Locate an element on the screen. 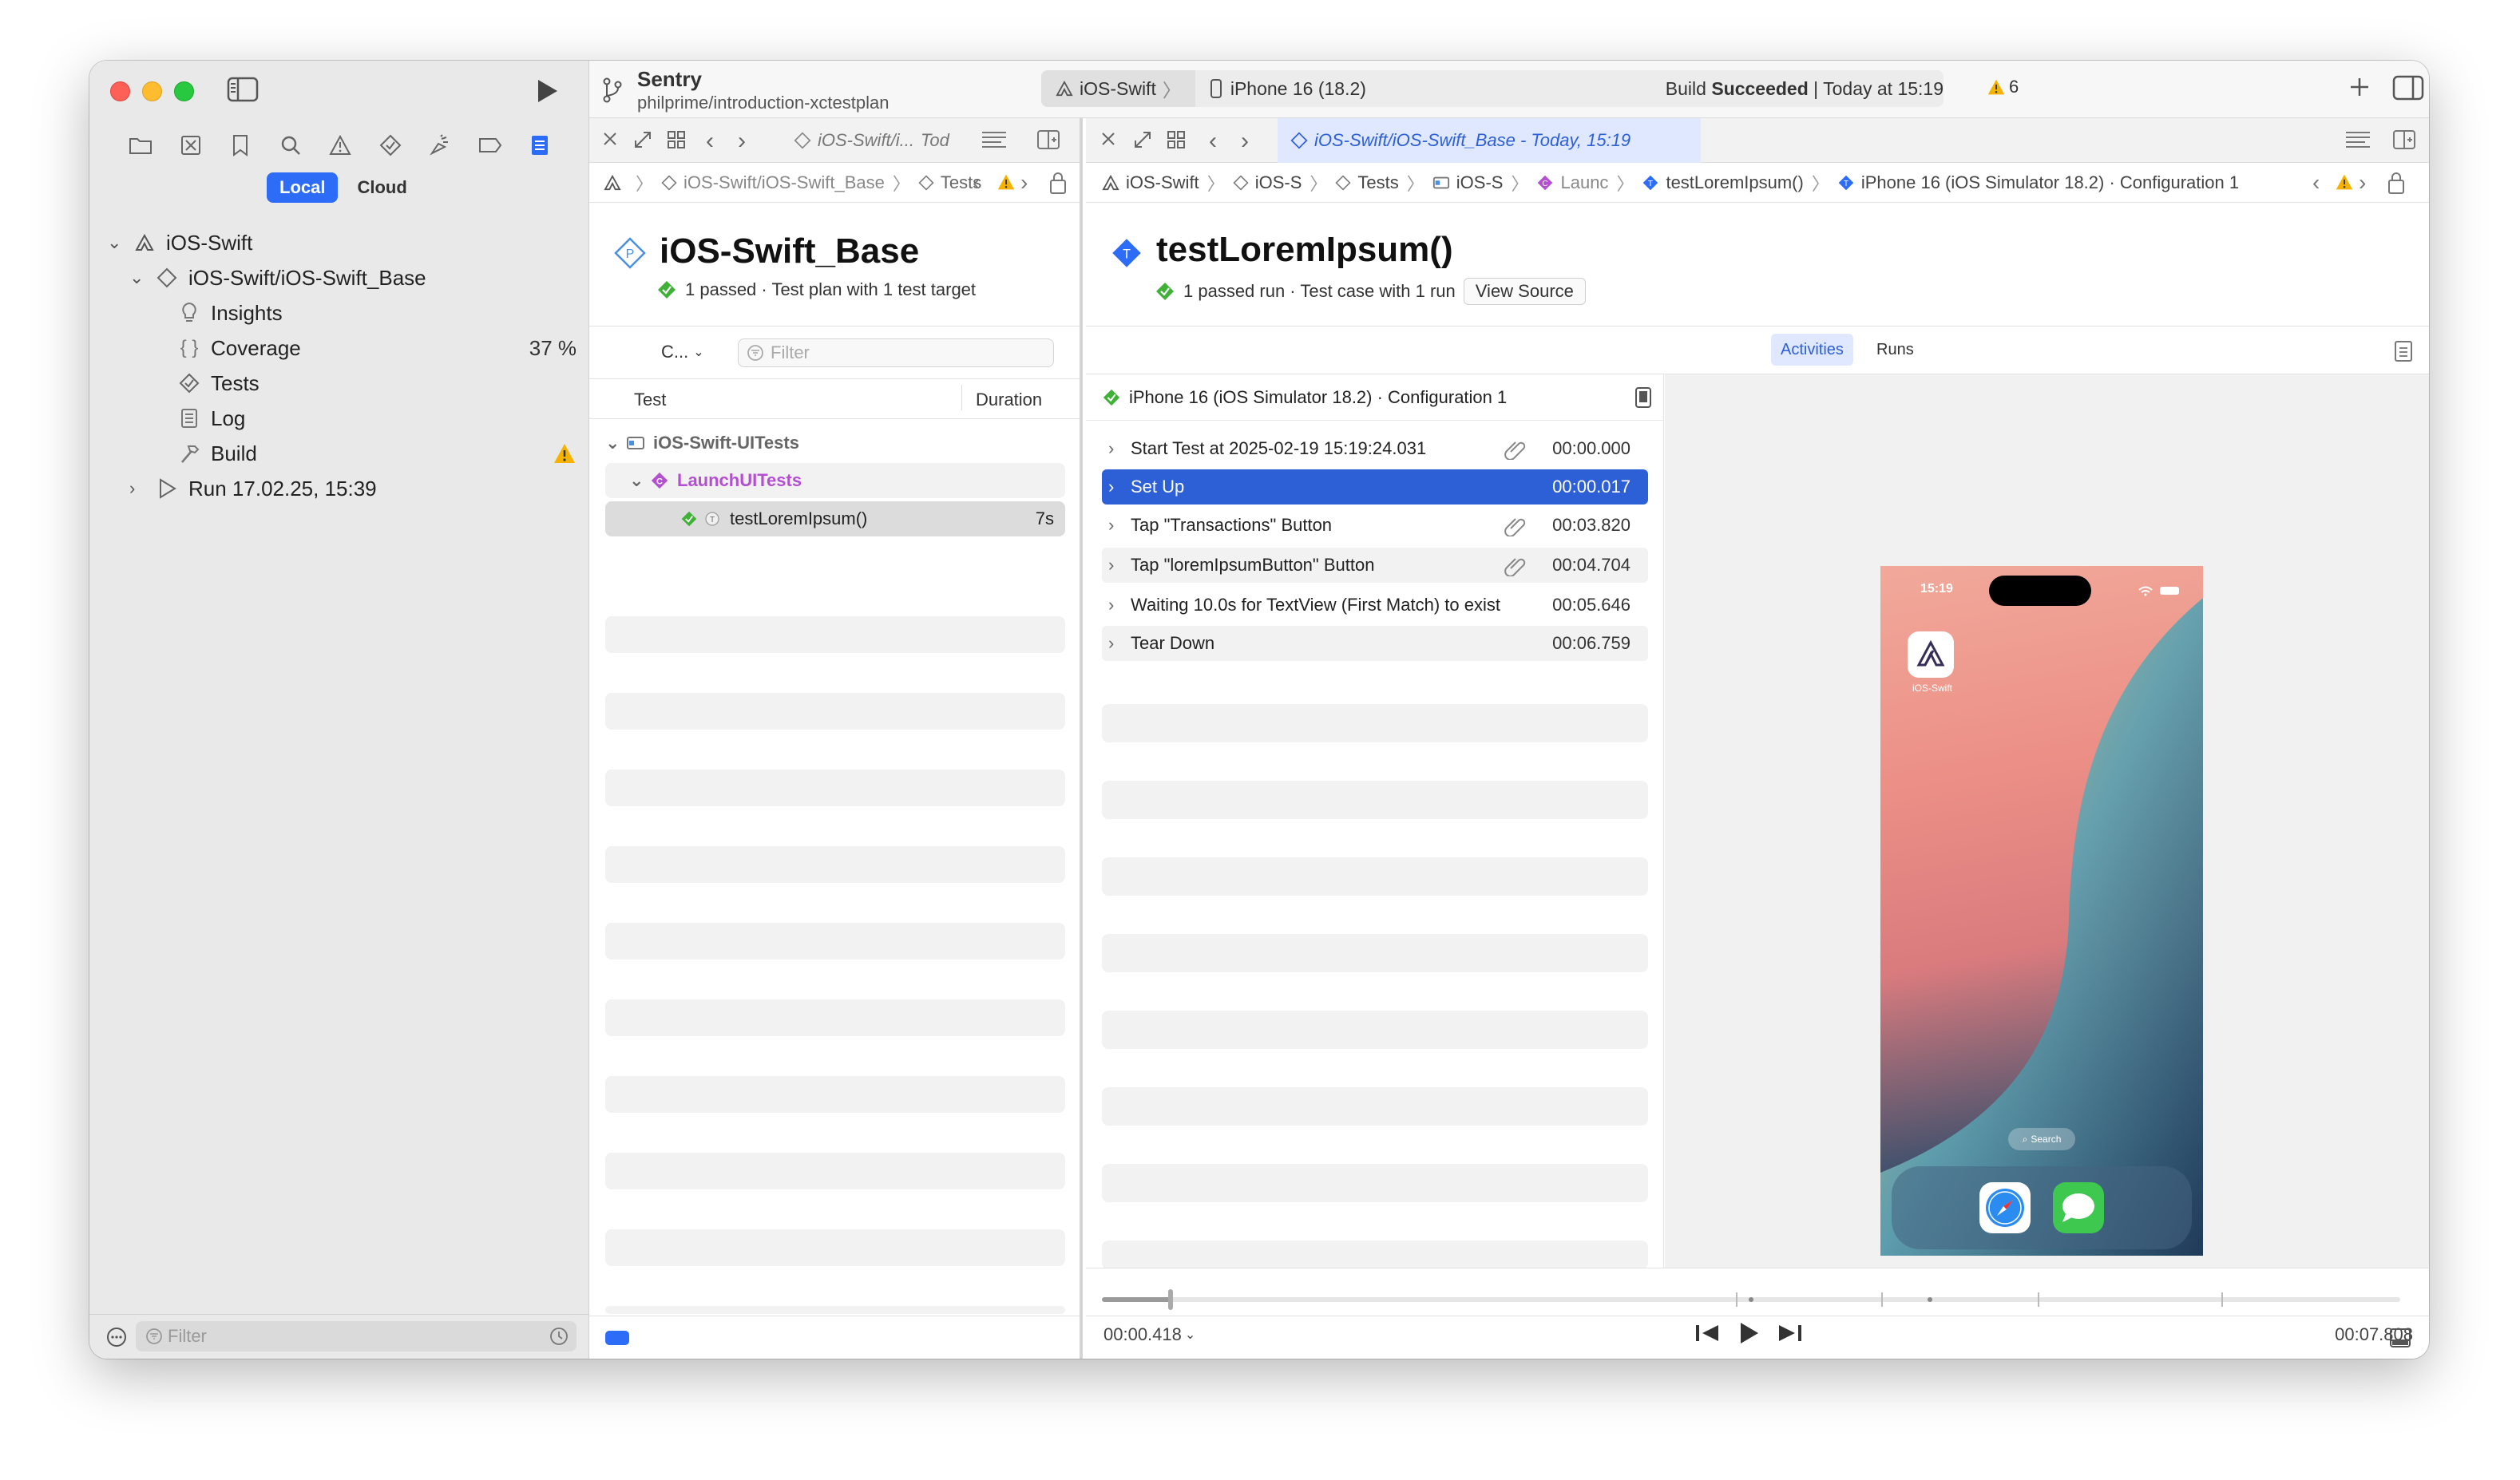  close-icon is located at coordinates (1108, 138).